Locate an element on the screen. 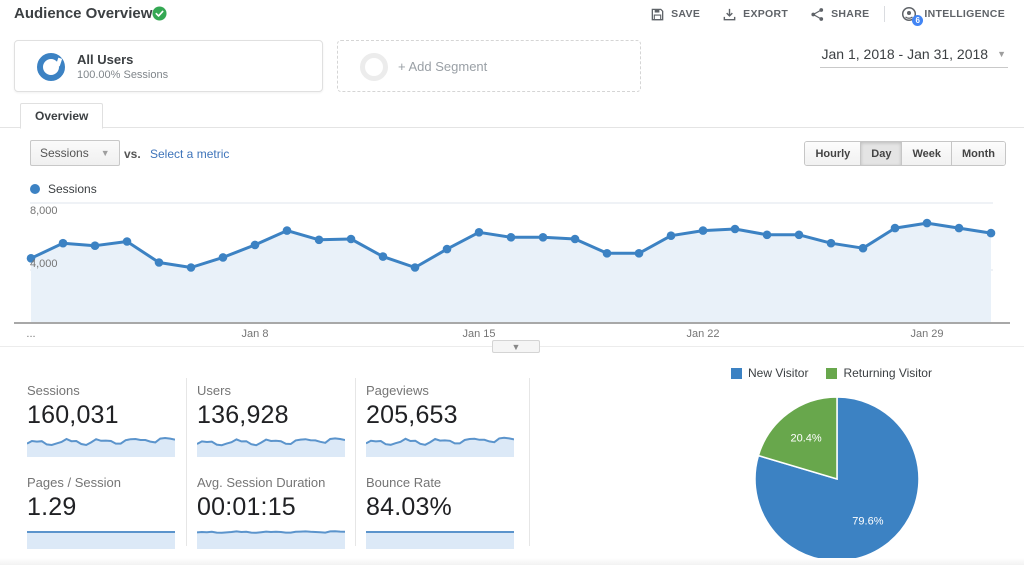 The height and width of the screenshot is (565, 1024). segment-ring-icon is located at coordinates (51, 67).